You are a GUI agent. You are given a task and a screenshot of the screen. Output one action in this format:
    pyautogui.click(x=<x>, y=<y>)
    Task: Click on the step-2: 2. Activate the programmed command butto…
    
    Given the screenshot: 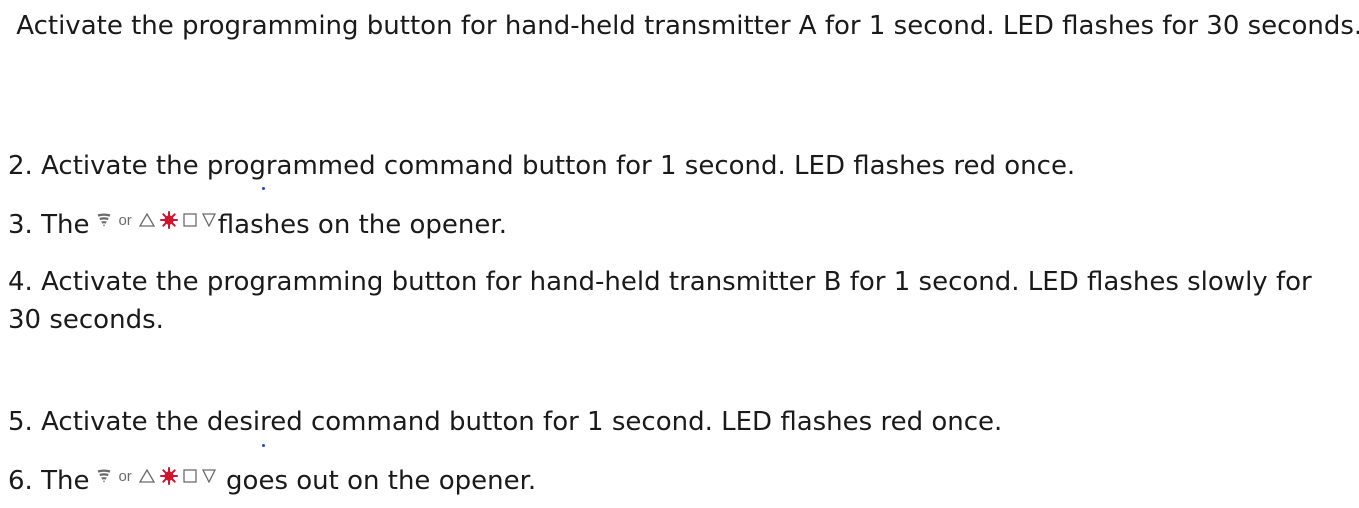 What is the action you would take?
    pyautogui.click(x=541, y=166)
    